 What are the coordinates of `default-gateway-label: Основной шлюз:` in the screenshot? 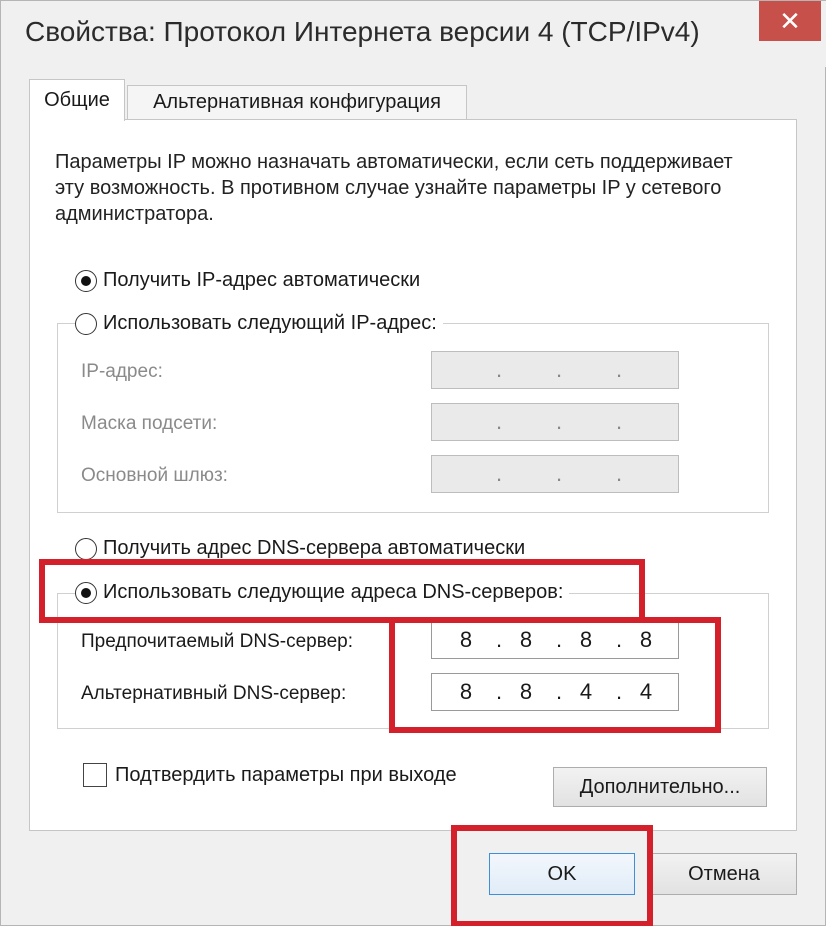 It's located at (154, 475).